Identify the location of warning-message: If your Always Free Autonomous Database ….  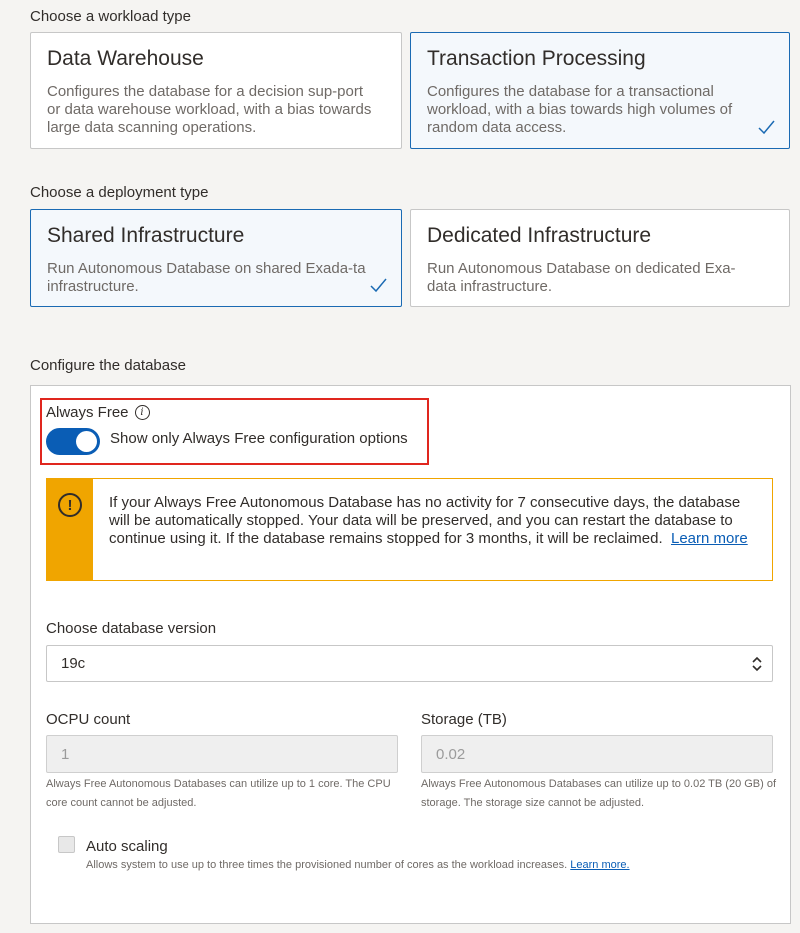
(425, 520).